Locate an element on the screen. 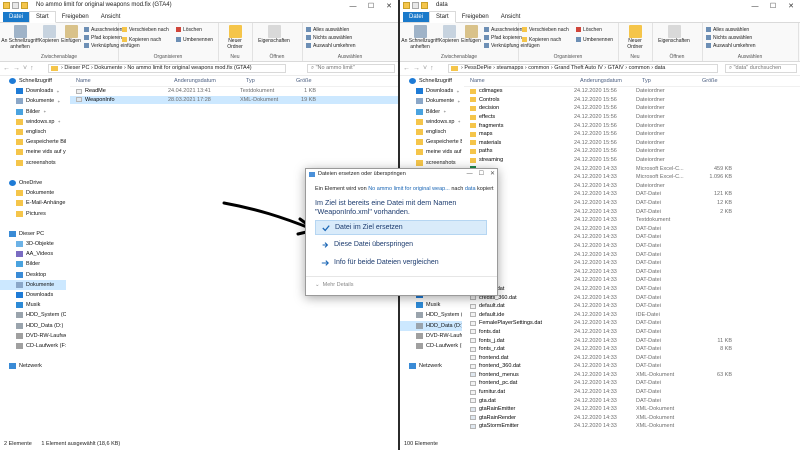 Image resolution: width=800 pixels, height=450 pixels. folder-icon is located at coordinates (406, 5).